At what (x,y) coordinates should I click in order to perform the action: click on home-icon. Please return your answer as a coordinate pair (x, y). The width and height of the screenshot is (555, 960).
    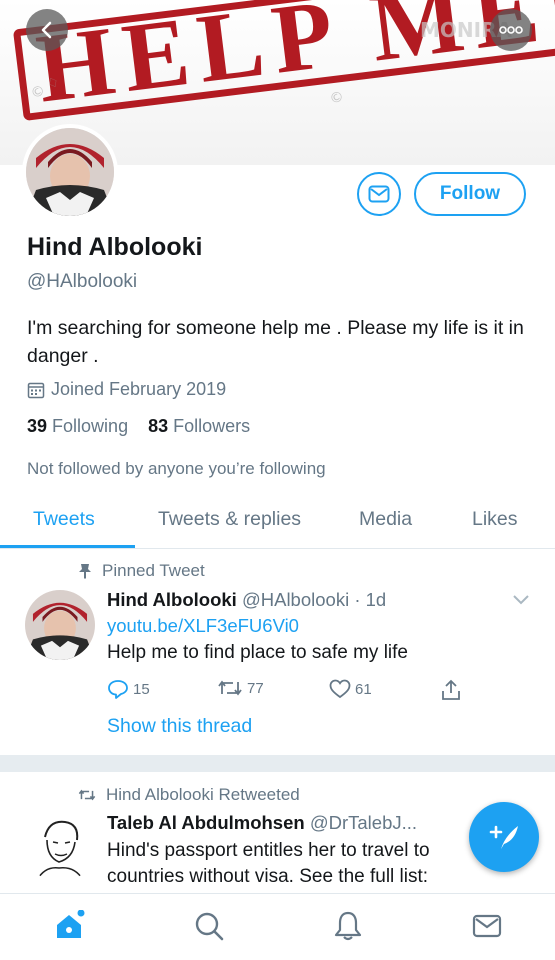
    Looking at the image, I should click on (71, 923).